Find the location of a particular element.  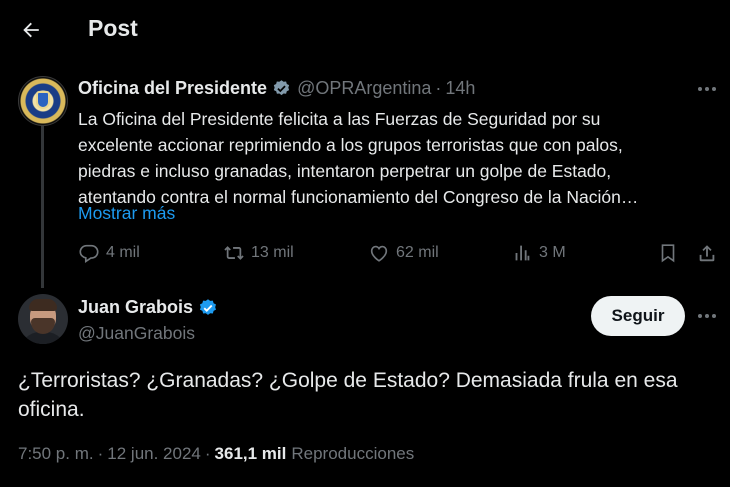

repost-button: 13 mil is located at coordinates (258, 253).